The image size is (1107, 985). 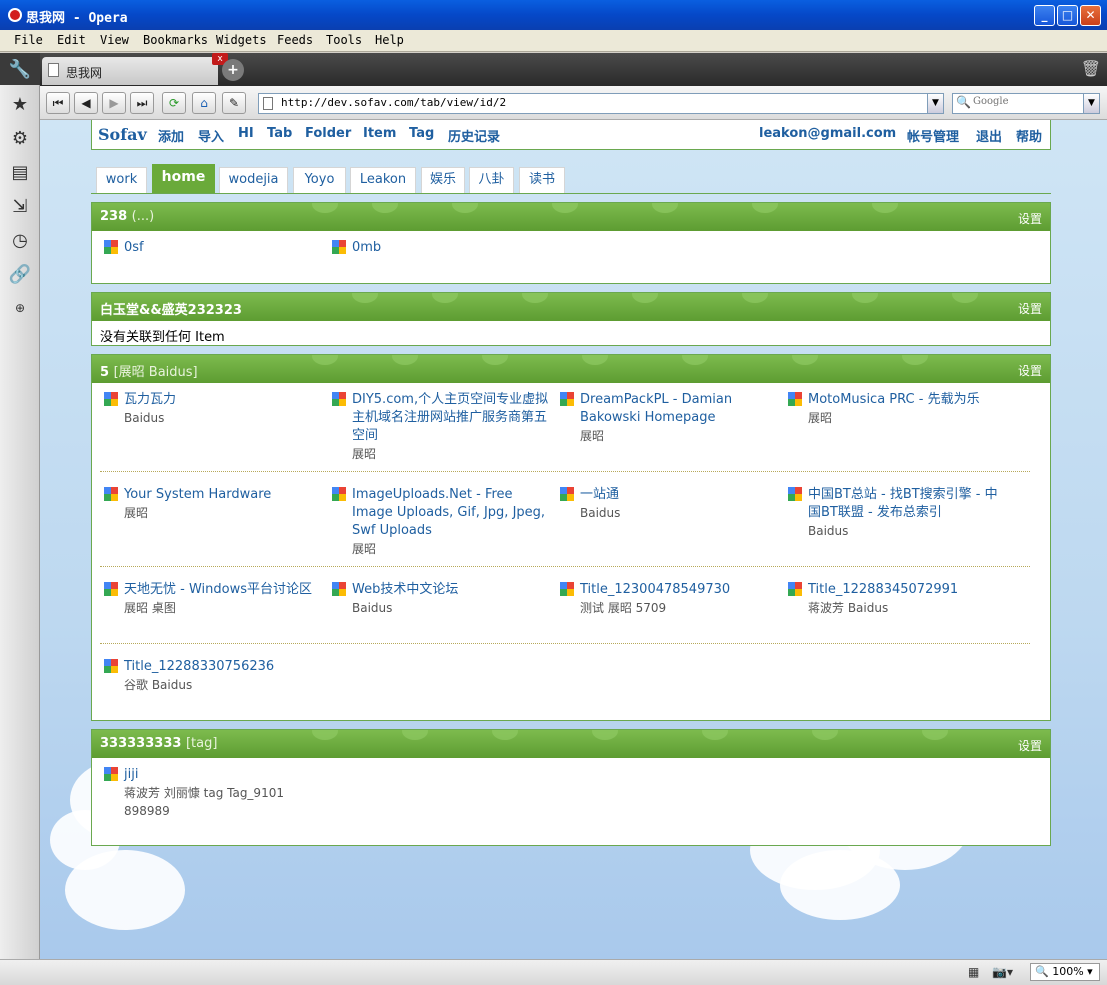 I want to click on add-panel-icon: ⊕, so click(x=20, y=308).